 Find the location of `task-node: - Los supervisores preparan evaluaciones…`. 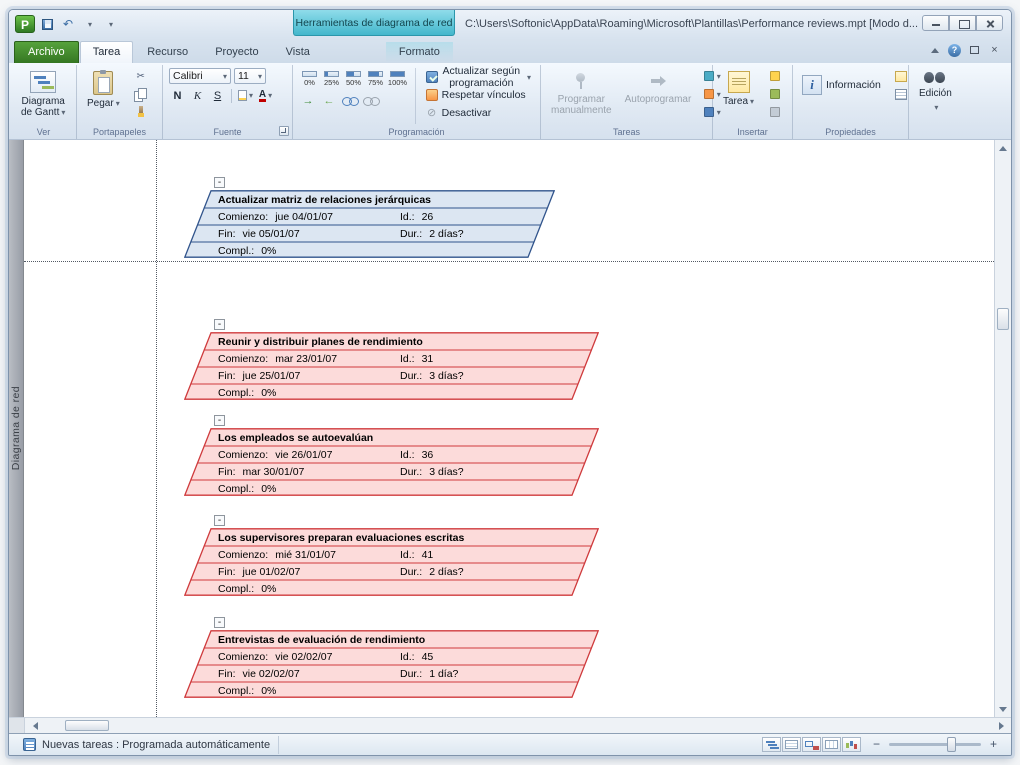

task-node: - Los supervisores preparan evaluaciones… is located at coordinates (391, 555).